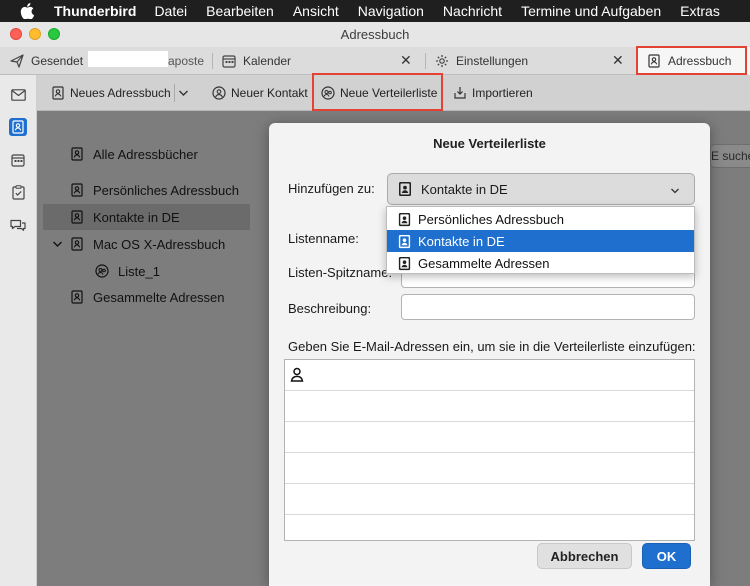  Describe the element at coordinates (159, 244) in the screenshot. I see `tree-item-label: Mac OS X-Adressbuch` at that location.